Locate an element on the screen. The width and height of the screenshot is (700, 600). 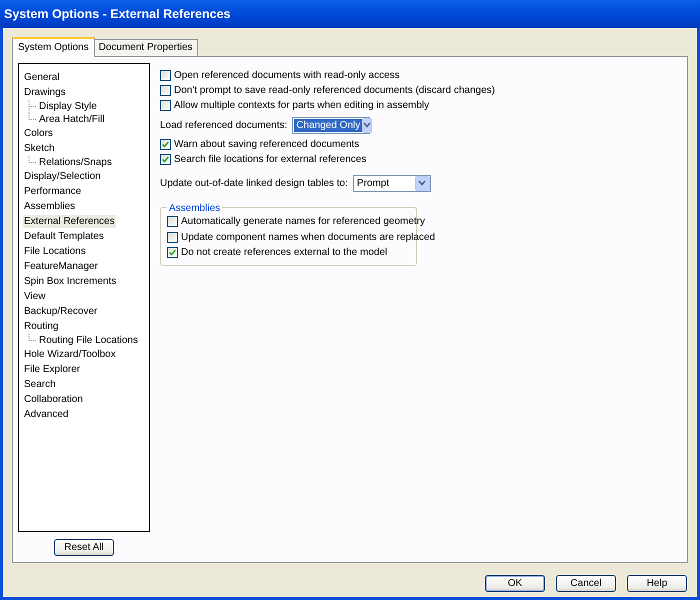
dialog-button: OK is located at coordinates (515, 583).